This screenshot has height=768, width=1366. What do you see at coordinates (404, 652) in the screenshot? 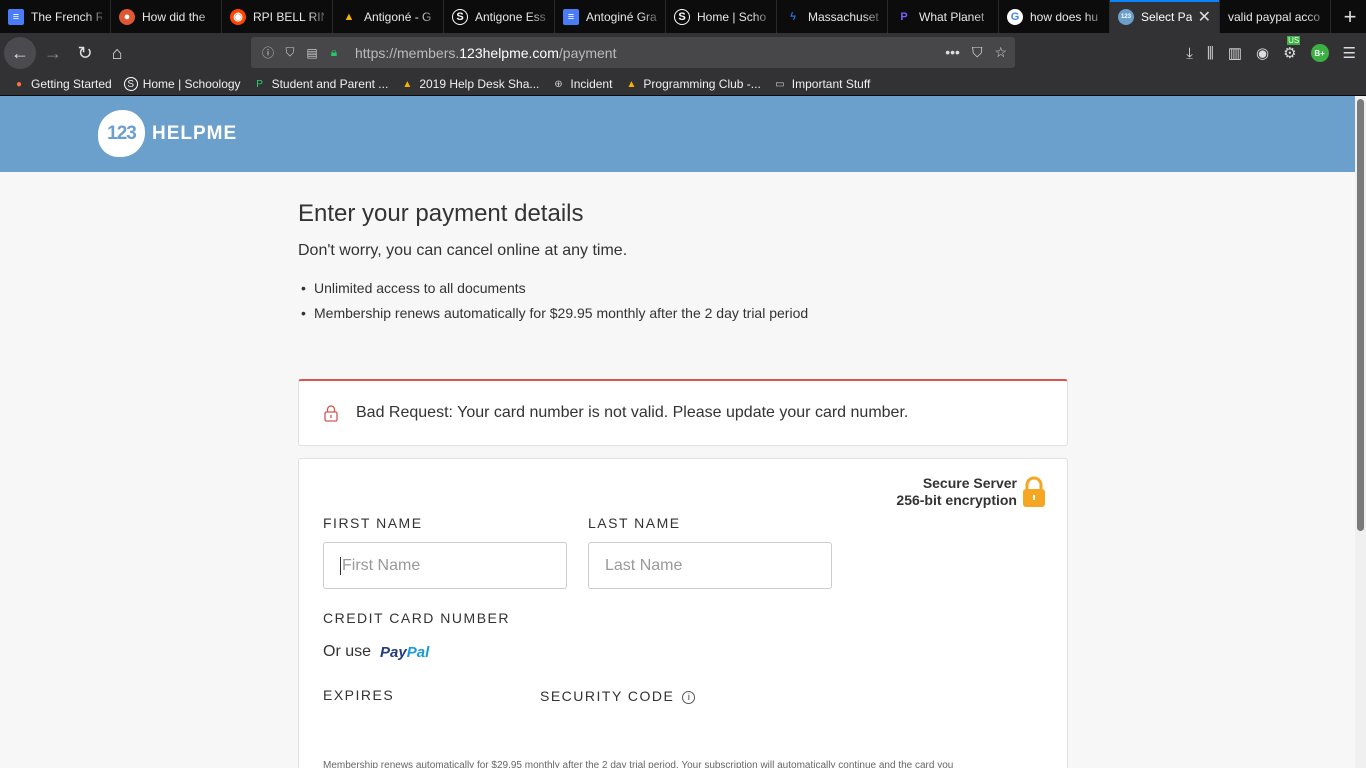
I see `paypal-button: PayPal` at bounding box center [404, 652].